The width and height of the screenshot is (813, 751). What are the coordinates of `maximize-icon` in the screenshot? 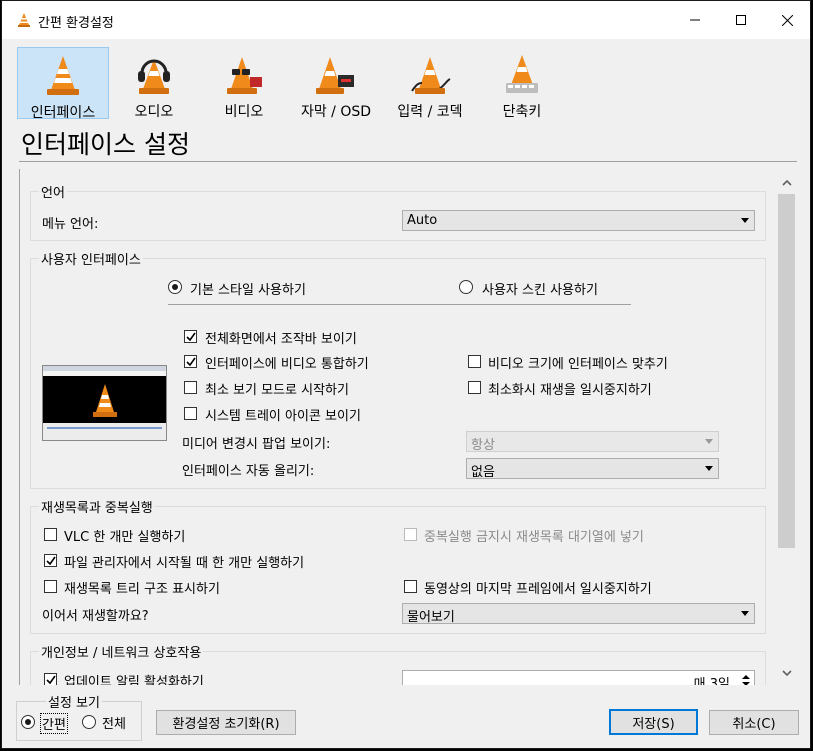 It's located at (741, 20).